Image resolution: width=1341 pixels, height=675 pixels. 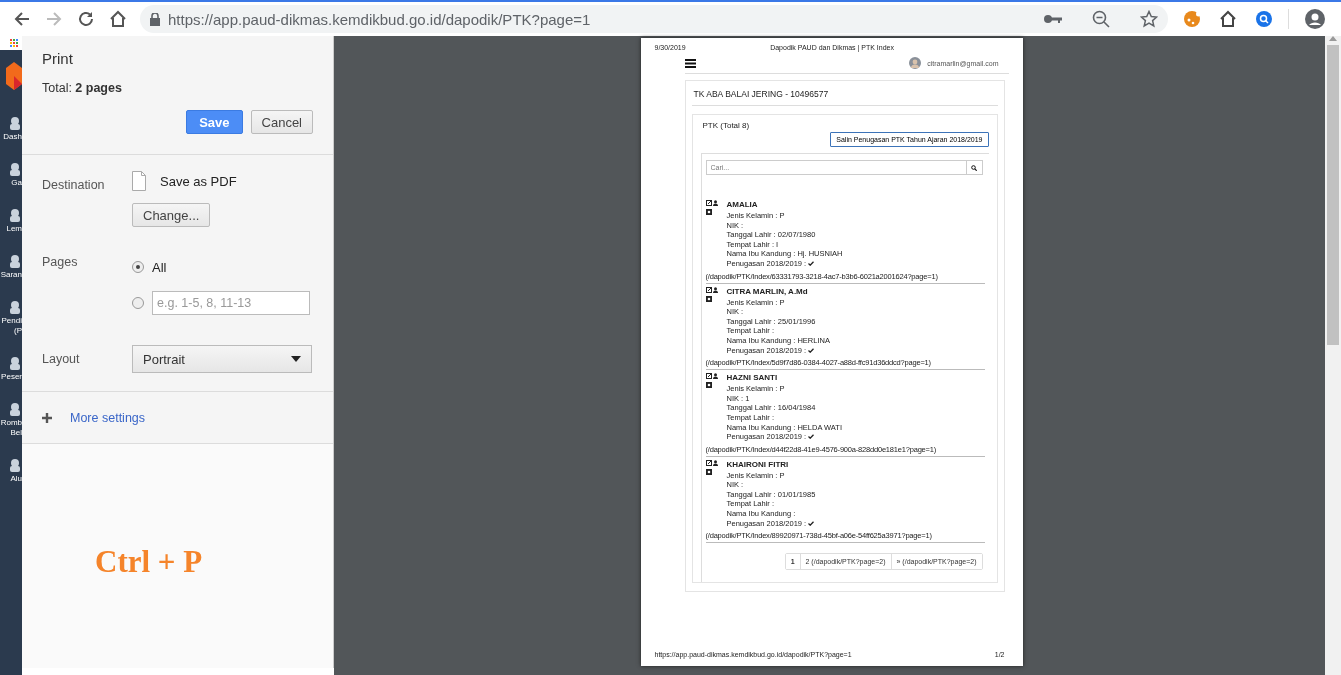 What do you see at coordinates (159, 267) in the screenshot?
I see `option-label: All` at bounding box center [159, 267].